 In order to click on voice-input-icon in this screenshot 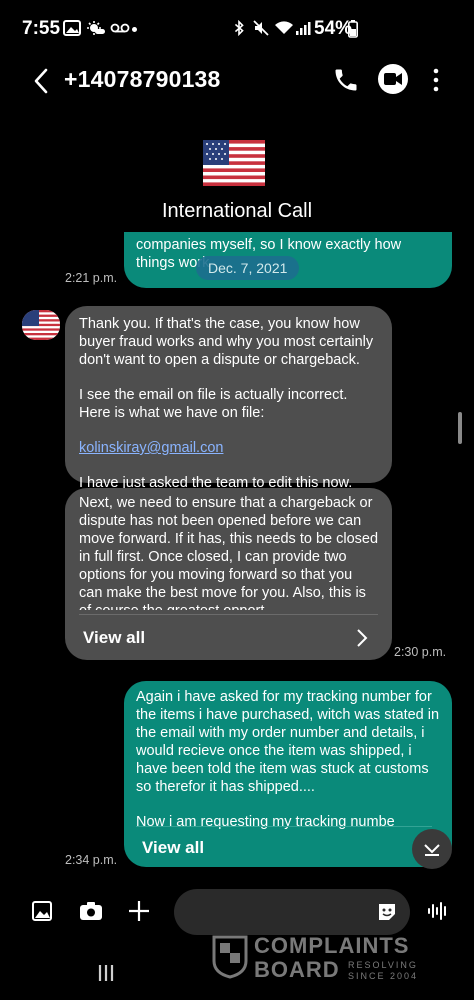, I will do `click(438, 911)`.